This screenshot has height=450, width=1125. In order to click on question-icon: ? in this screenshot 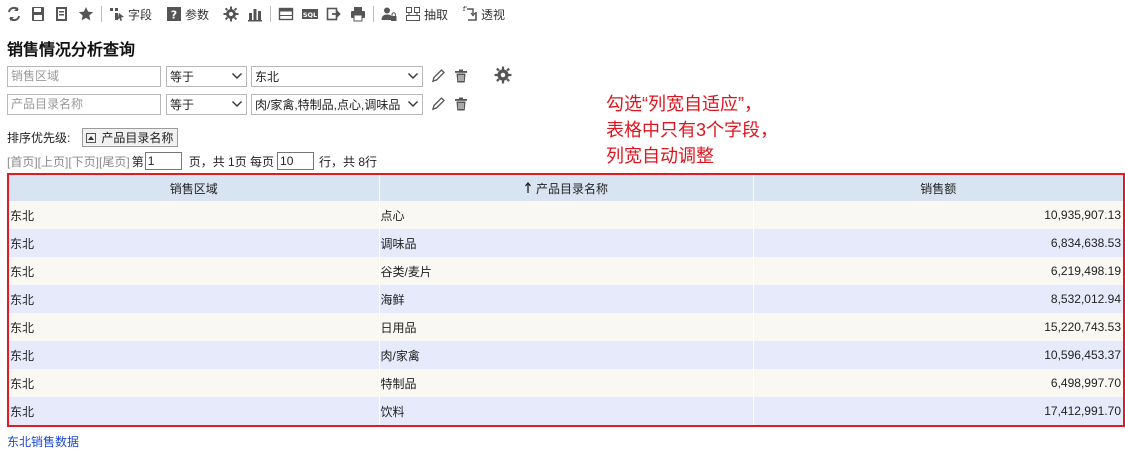, I will do `click(174, 14)`.